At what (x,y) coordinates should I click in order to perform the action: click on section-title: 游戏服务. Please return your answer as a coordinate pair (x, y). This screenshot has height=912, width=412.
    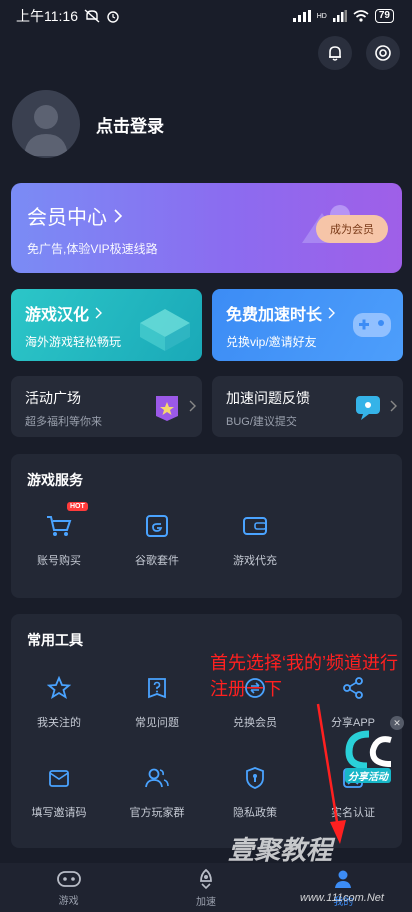
    Looking at the image, I should click on (55, 480).